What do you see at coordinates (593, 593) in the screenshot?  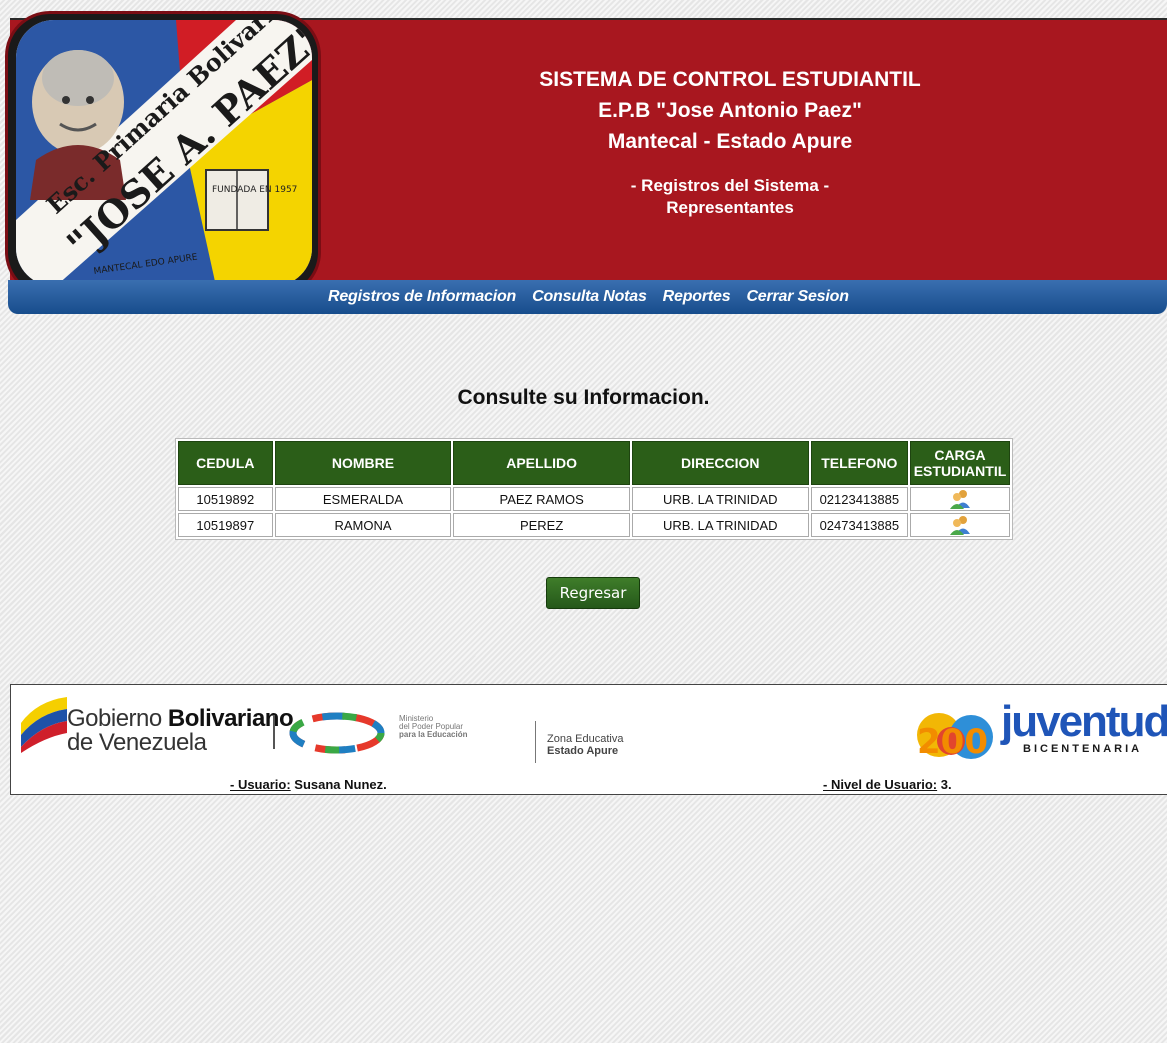 I see `regresar-button: Regresar` at bounding box center [593, 593].